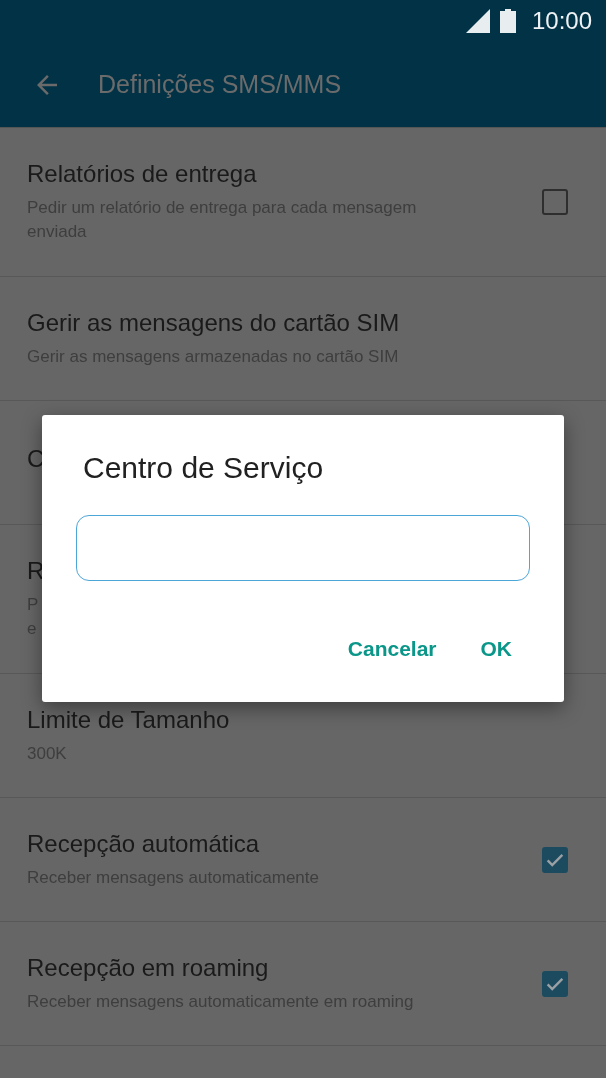 Image resolution: width=606 pixels, height=1078 pixels. I want to click on input-field, so click(303, 548).